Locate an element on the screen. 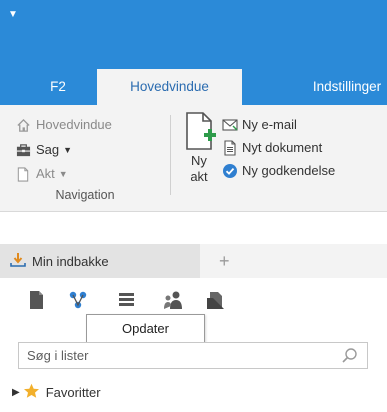 Image resolution: width=387 pixels, height=412 pixels. nav-sag-label: Sag is located at coordinates (48, 149).